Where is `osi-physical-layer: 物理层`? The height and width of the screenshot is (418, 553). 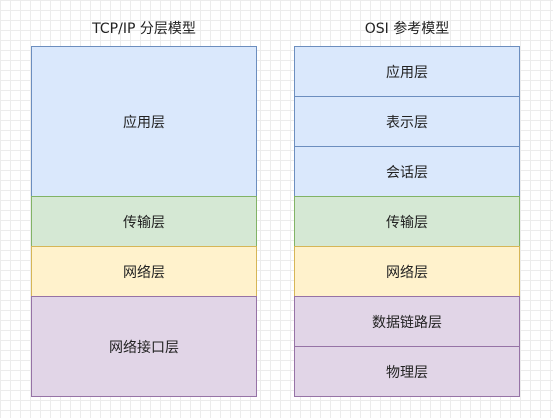
osi-physical-layer: 物理层 is located at coordinates (407, 371).